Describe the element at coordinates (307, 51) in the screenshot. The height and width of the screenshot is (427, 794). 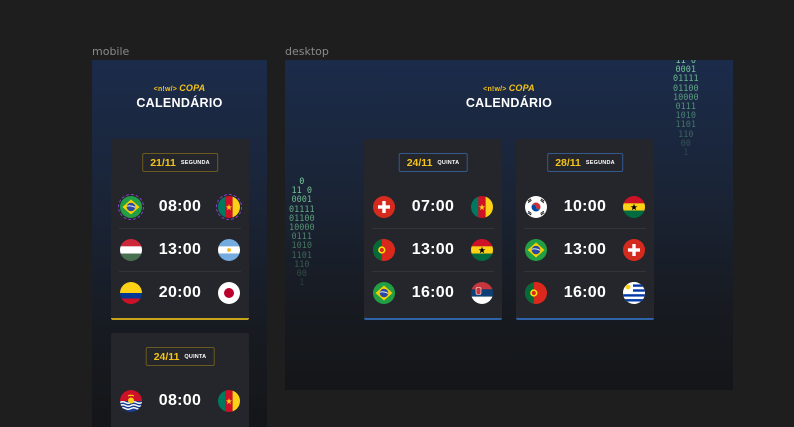
I see `desktop-frame-label: desktop` at that location.